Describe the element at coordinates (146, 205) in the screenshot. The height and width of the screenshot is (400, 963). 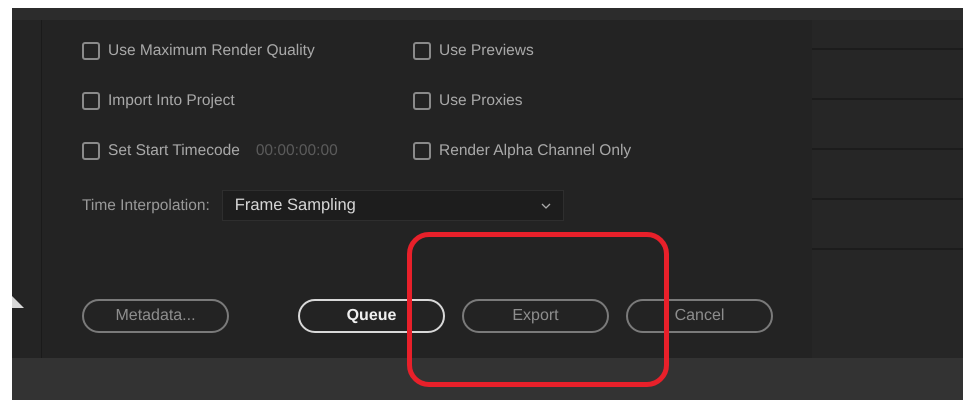
I see `time-interpolation-label: Time Interpolation:` at that location.